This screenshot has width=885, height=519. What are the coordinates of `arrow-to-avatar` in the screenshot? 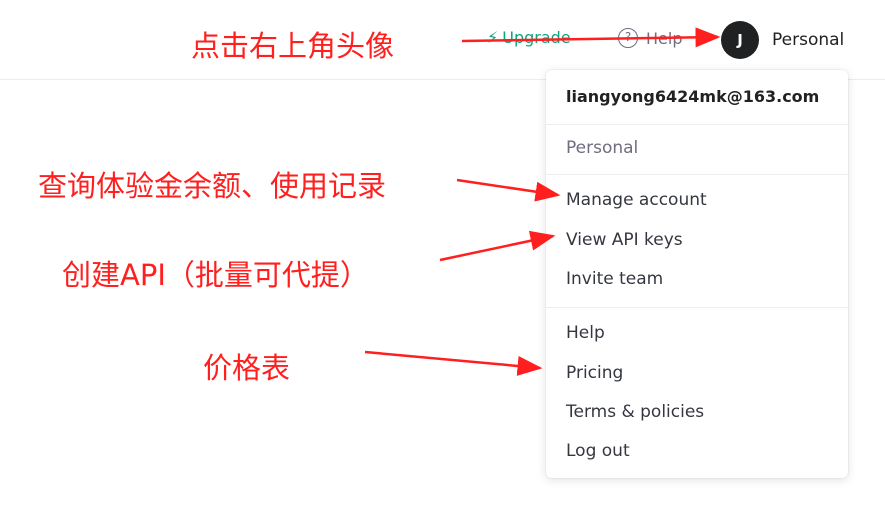 It's located at (591, 37).